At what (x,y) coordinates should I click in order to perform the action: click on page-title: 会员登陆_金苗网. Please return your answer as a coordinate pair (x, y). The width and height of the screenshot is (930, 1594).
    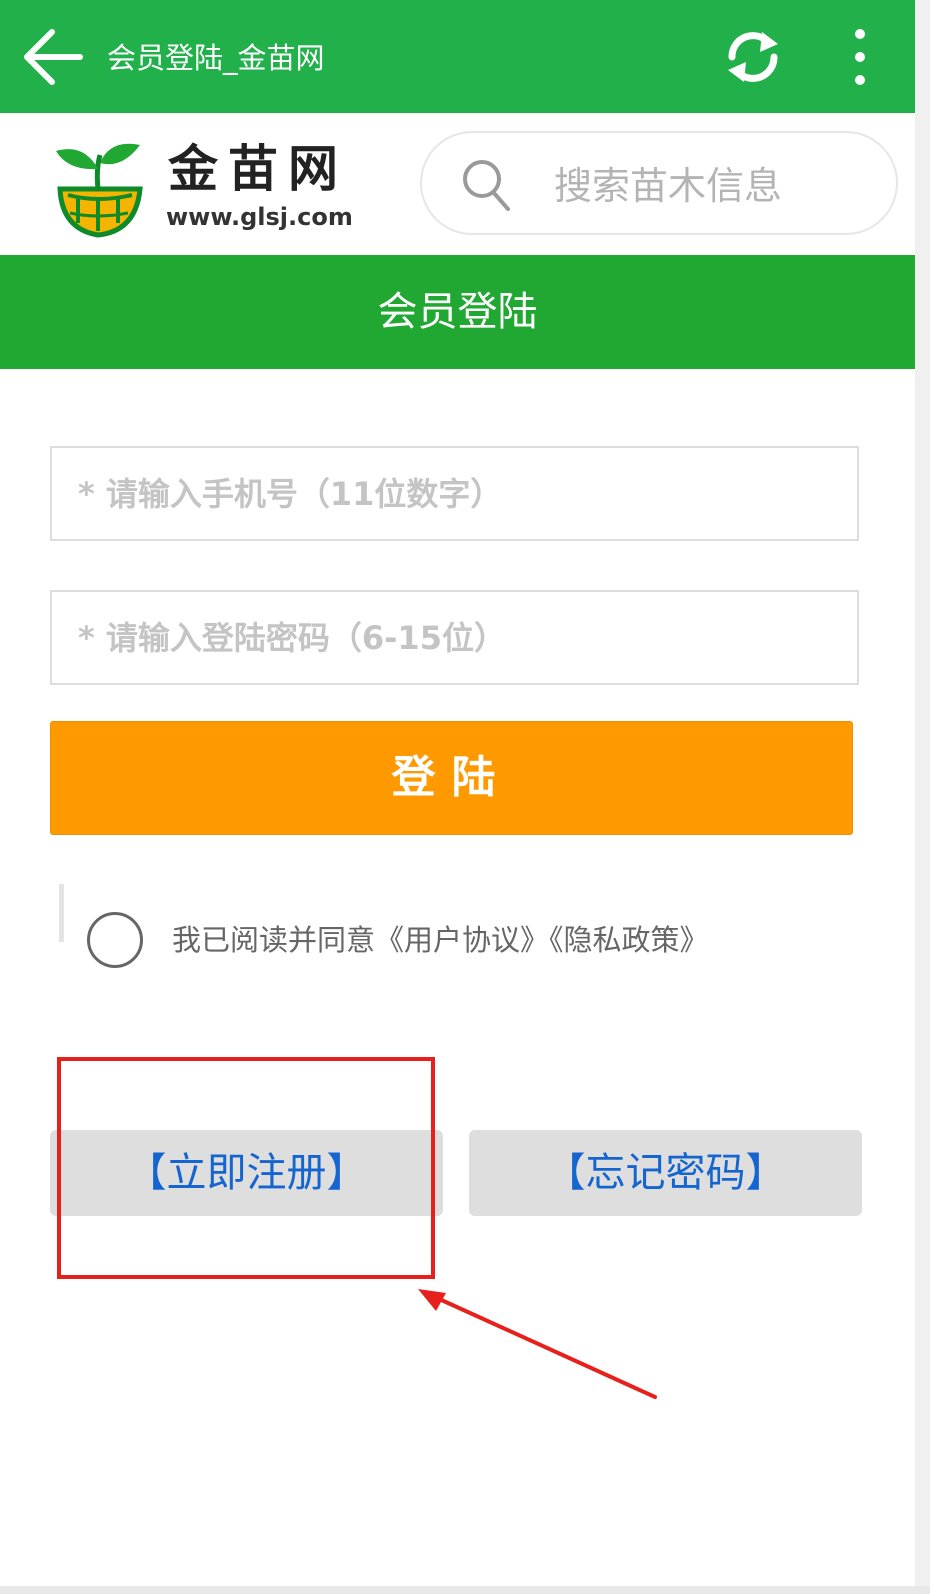
    Looking at the image, I should click on (216, 58).